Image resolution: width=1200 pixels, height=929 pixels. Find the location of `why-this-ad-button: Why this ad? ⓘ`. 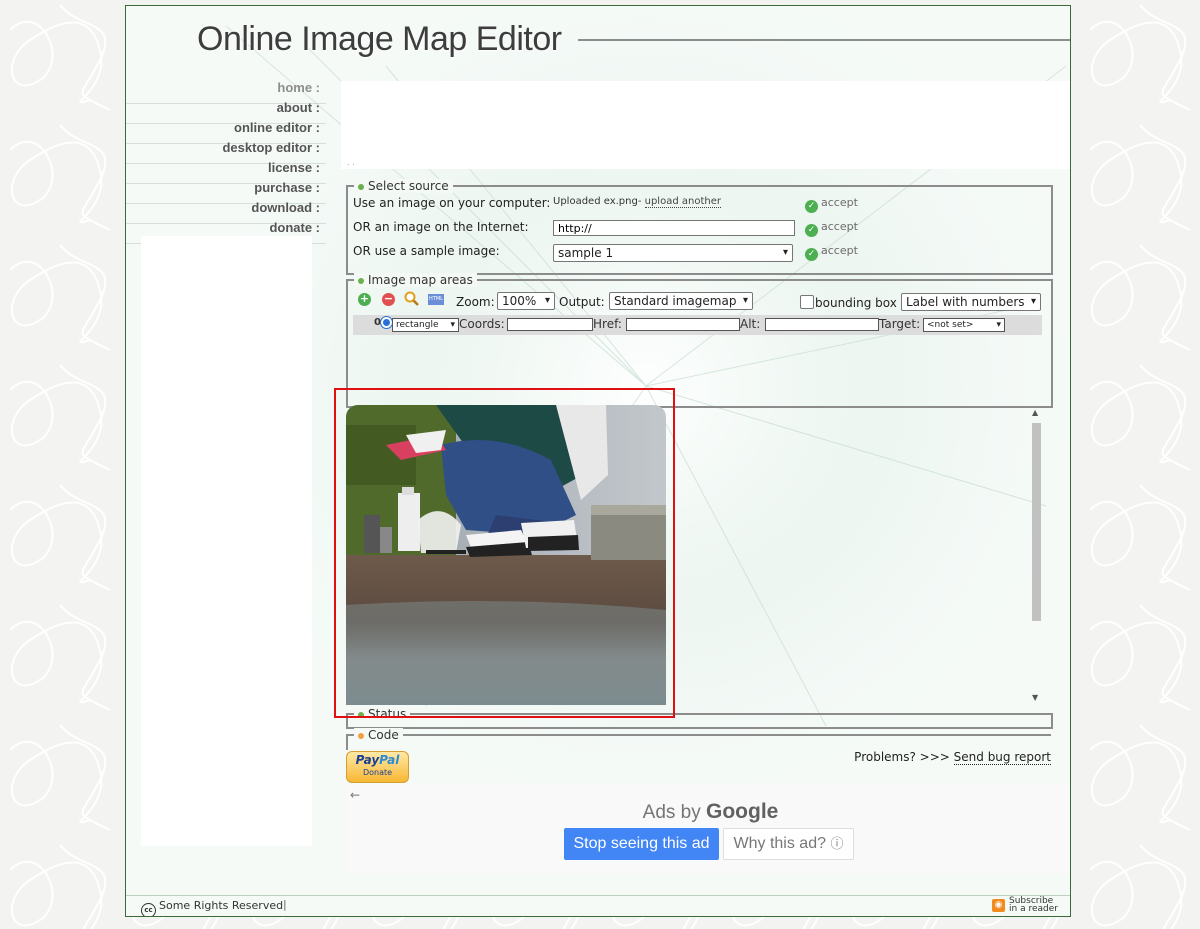

why-this-ad-button: Why this ad? ⓘ is located at coordinates (788, 844).